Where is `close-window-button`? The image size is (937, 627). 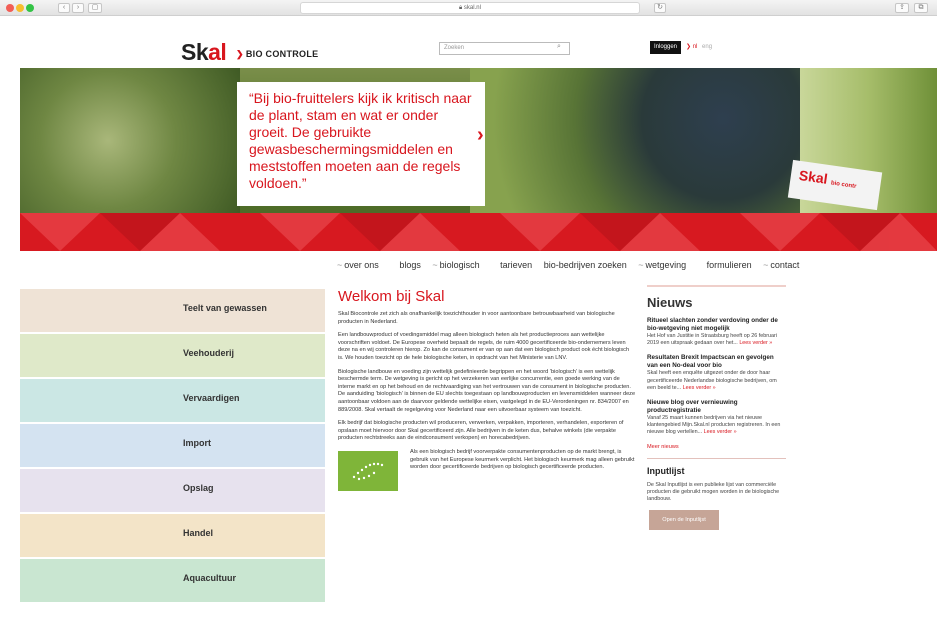
close-window-button is located at coordinates (10, 8).